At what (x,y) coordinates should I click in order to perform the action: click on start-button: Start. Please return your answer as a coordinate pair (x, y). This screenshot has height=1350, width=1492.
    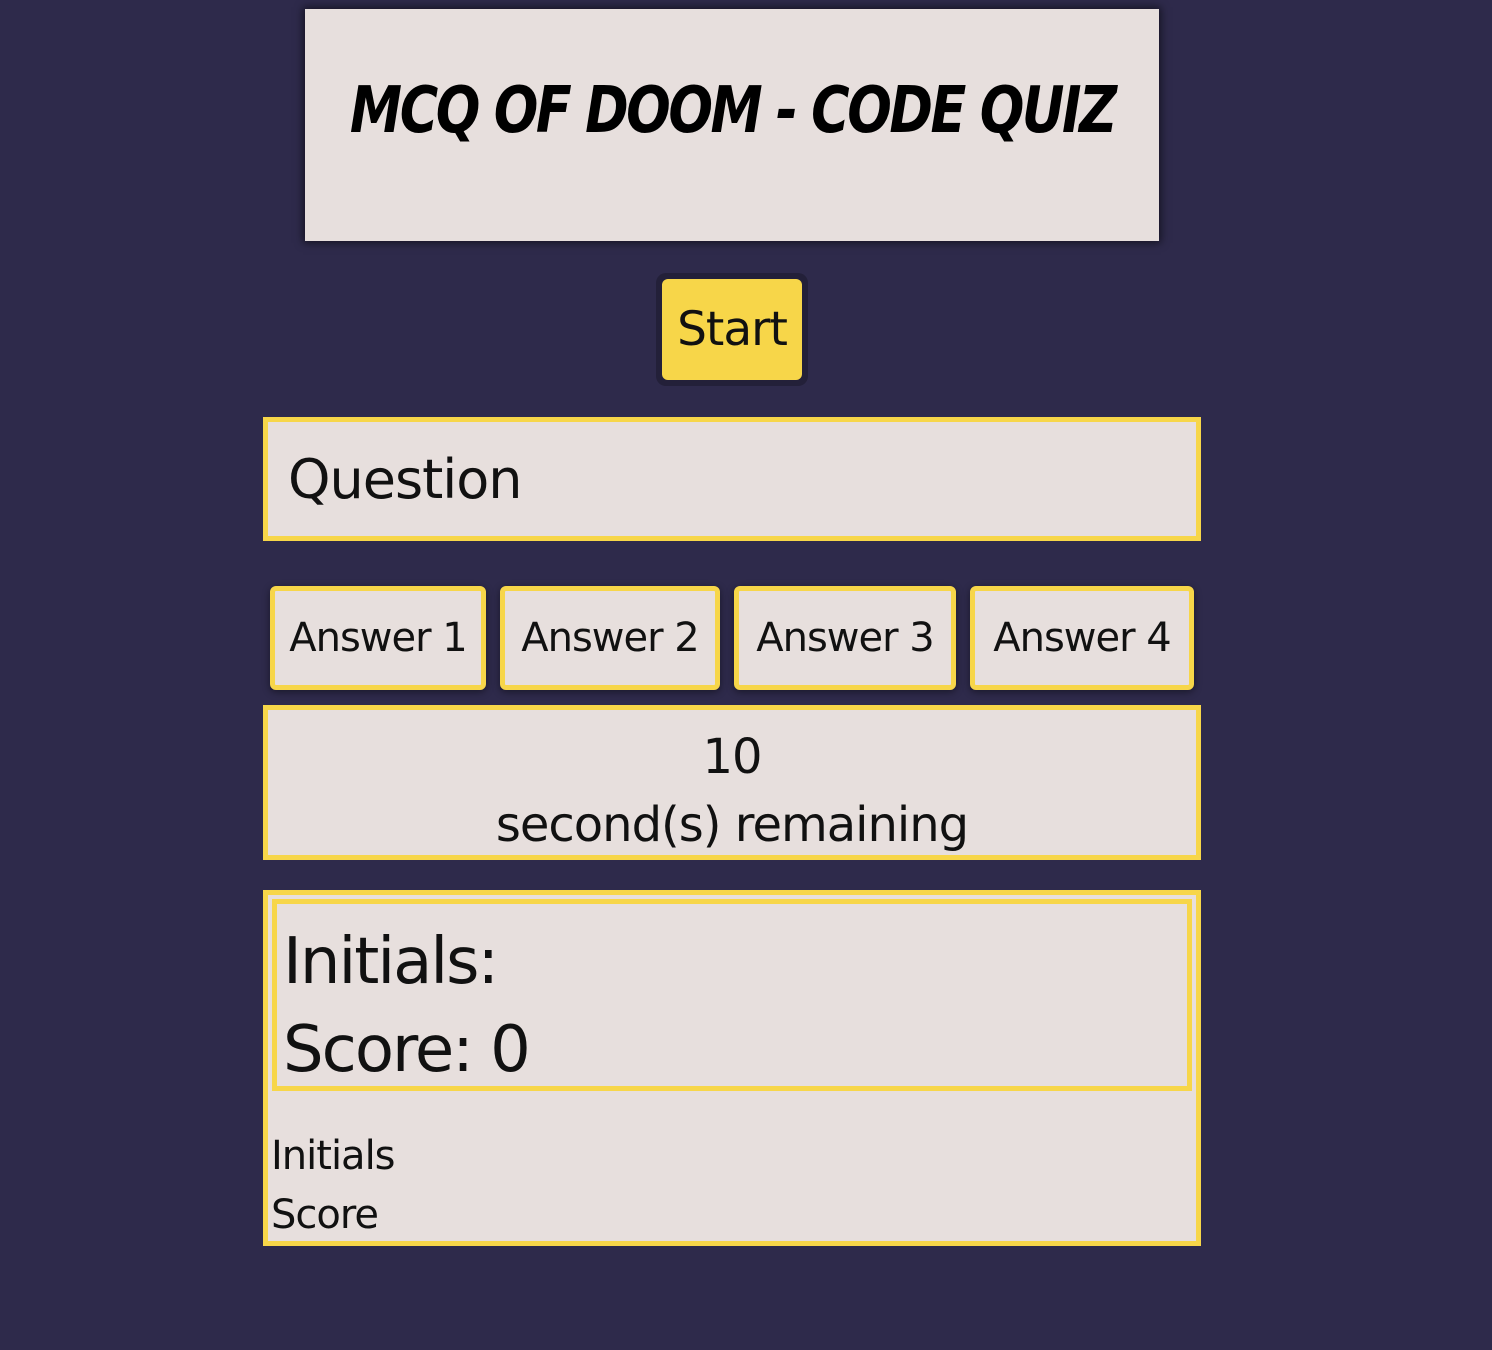
    Looking at the image, I should click on (732, 329).